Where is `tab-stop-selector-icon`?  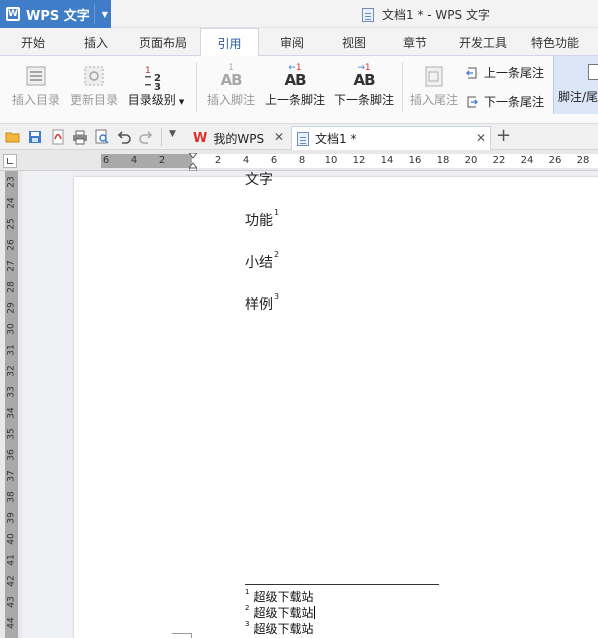 tab-stop-selector-icon is located at coordinates (10, 161).